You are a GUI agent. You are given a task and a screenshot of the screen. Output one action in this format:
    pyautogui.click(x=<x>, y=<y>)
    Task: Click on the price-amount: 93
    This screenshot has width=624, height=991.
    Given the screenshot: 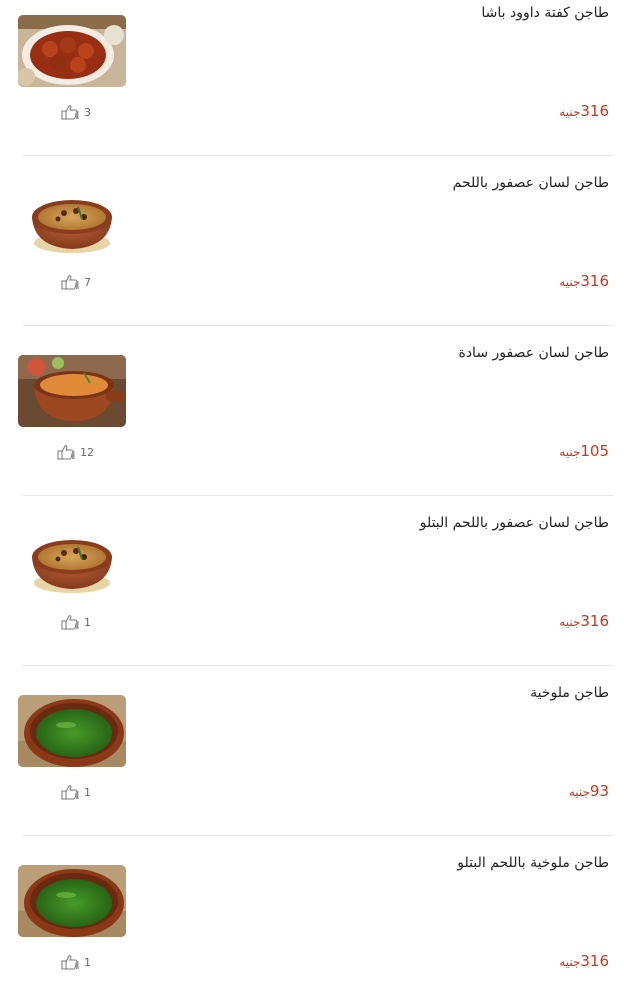 What is the action you would take?
    pyautogui.click(x=599, y=791)
    